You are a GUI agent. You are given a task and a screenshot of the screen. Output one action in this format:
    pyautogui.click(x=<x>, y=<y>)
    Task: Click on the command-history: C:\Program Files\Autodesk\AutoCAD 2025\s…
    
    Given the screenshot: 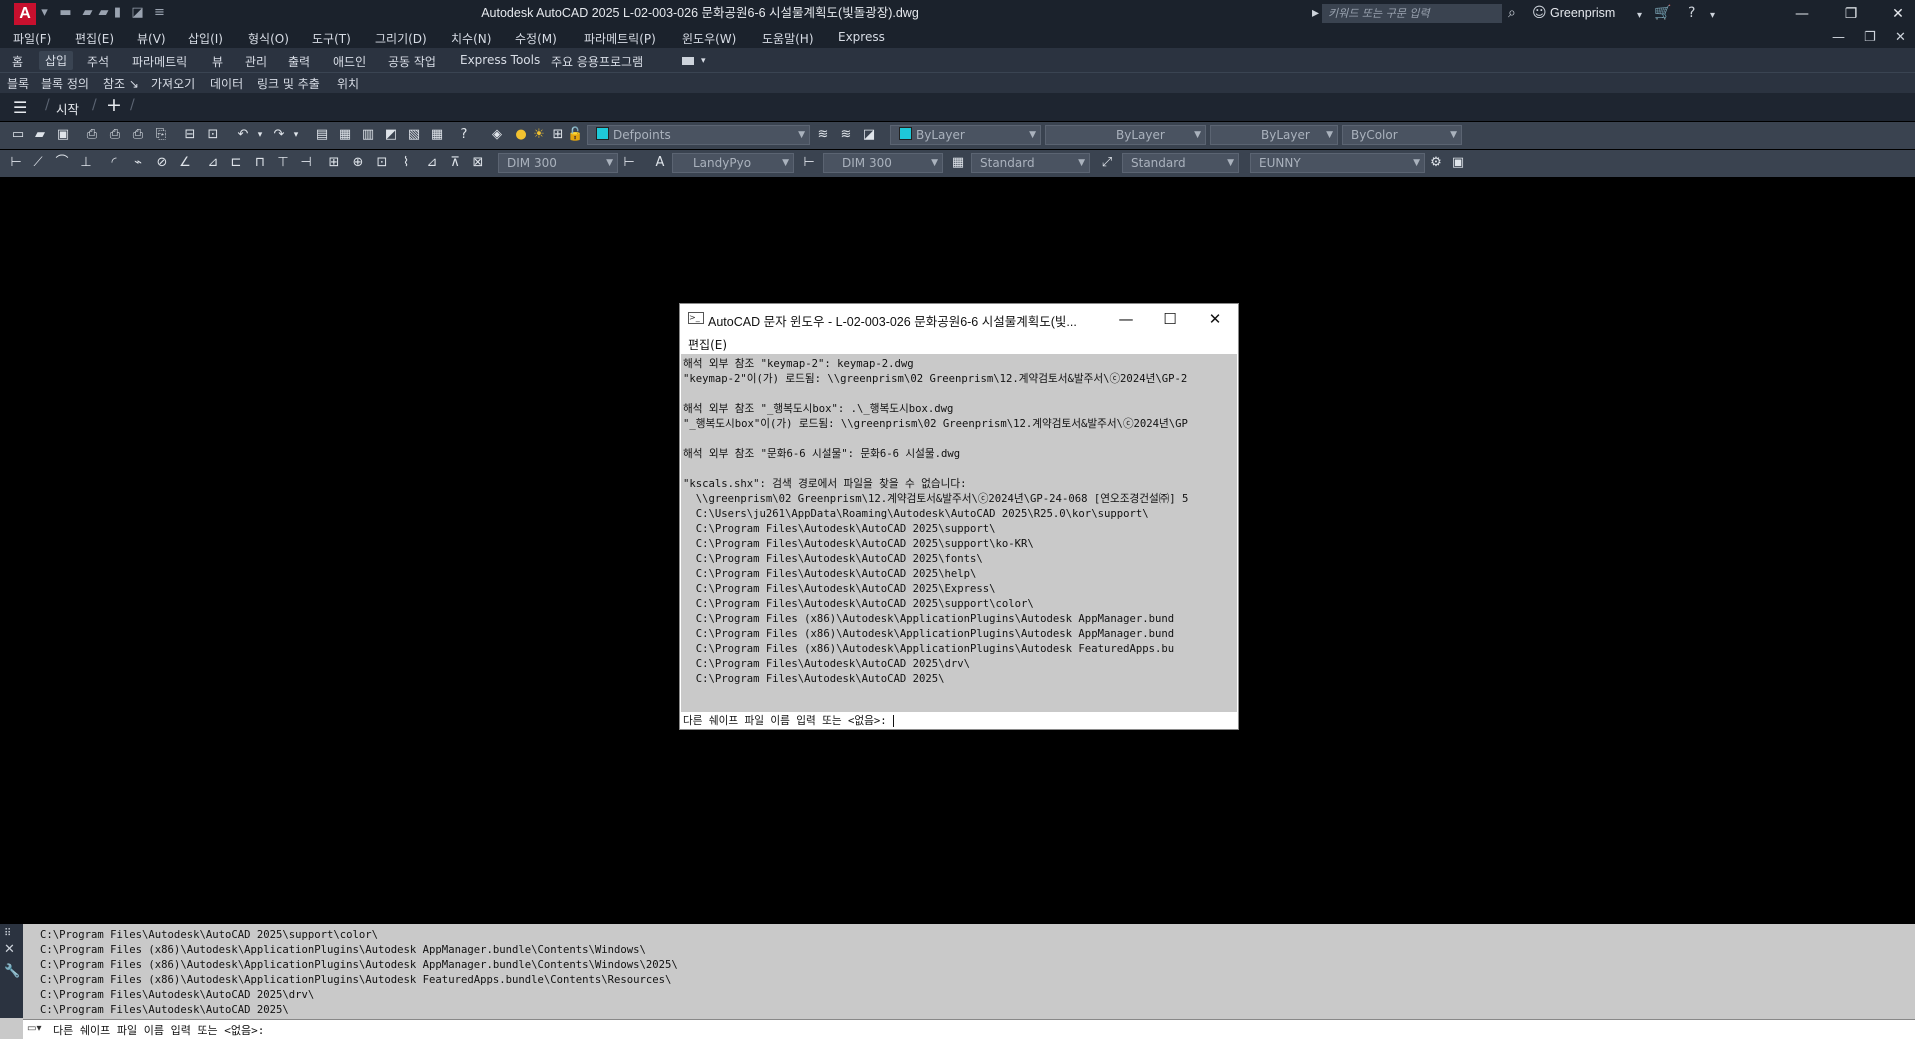 What is the action you would take?
    pyautogui.click(x=969, y=971)
    